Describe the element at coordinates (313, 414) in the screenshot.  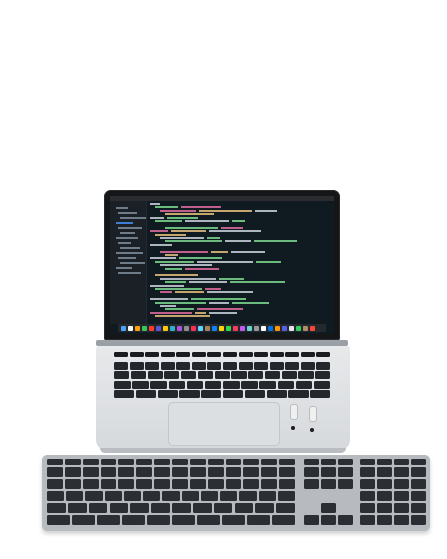
I see `earbud-right` at that location.